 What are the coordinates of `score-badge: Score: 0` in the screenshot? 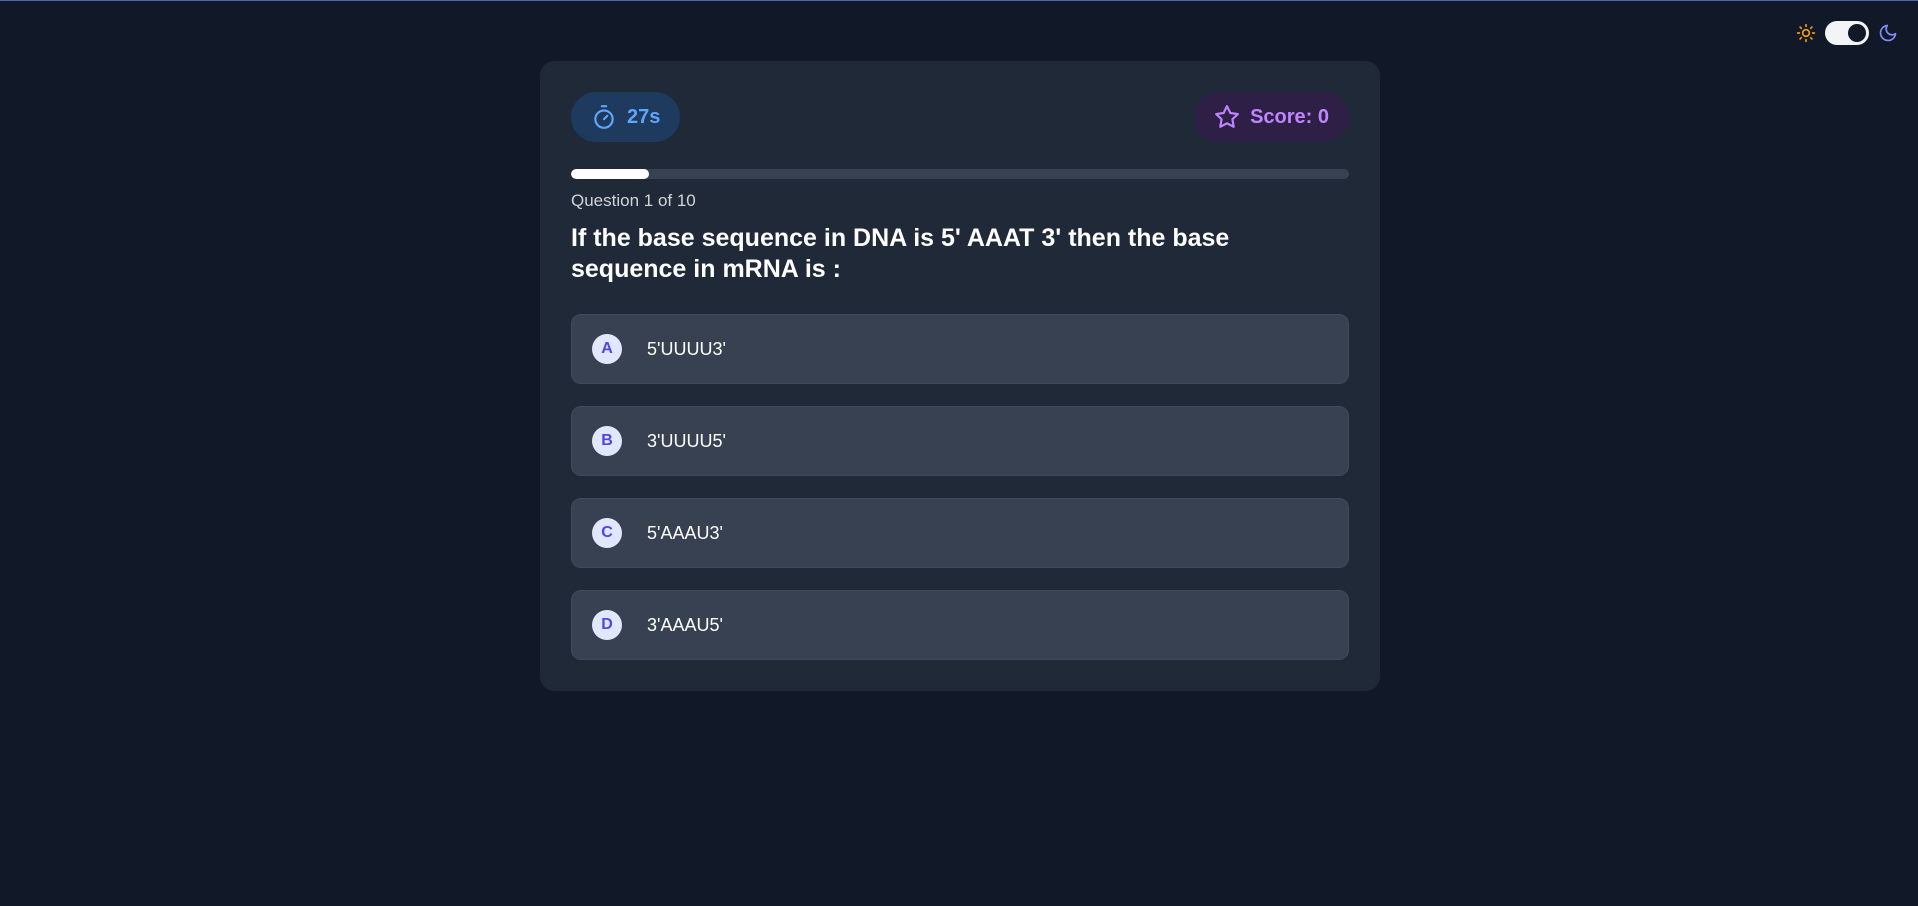 It's located at (1271, 117).